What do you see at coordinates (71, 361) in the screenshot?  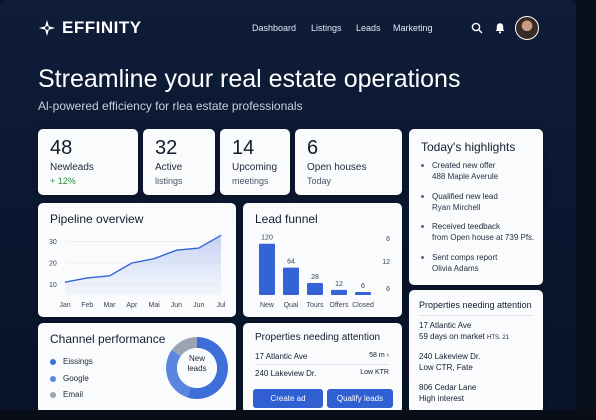 I see `legend-item: Eissings` at bounding box center [71, 361].